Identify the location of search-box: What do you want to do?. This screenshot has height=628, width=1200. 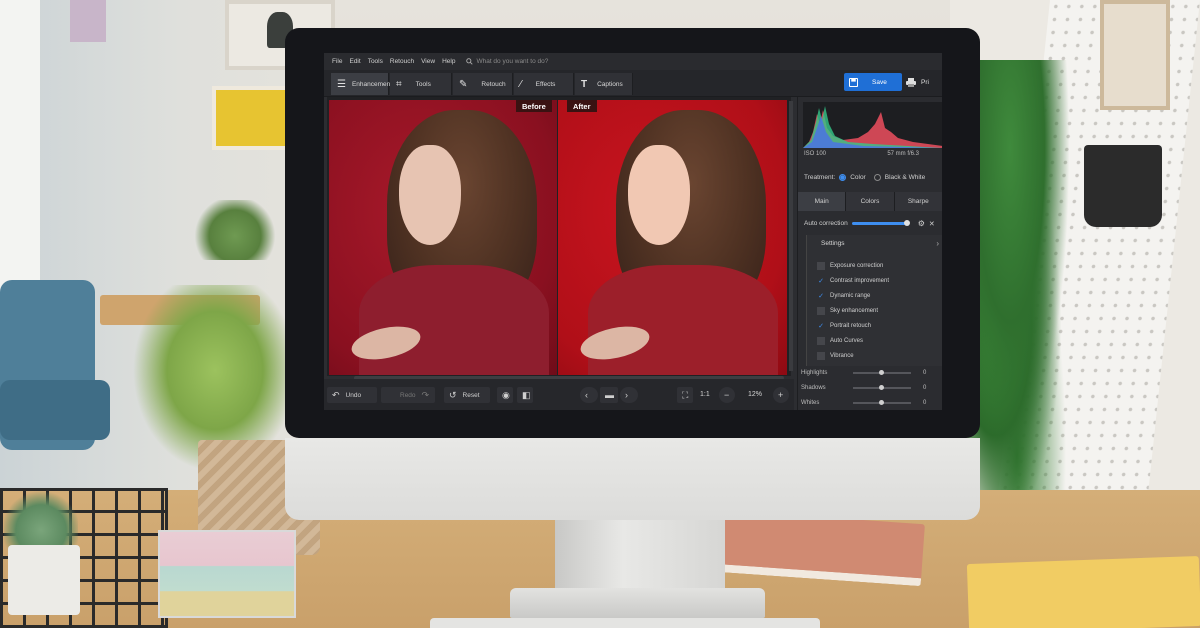
(507, 61).